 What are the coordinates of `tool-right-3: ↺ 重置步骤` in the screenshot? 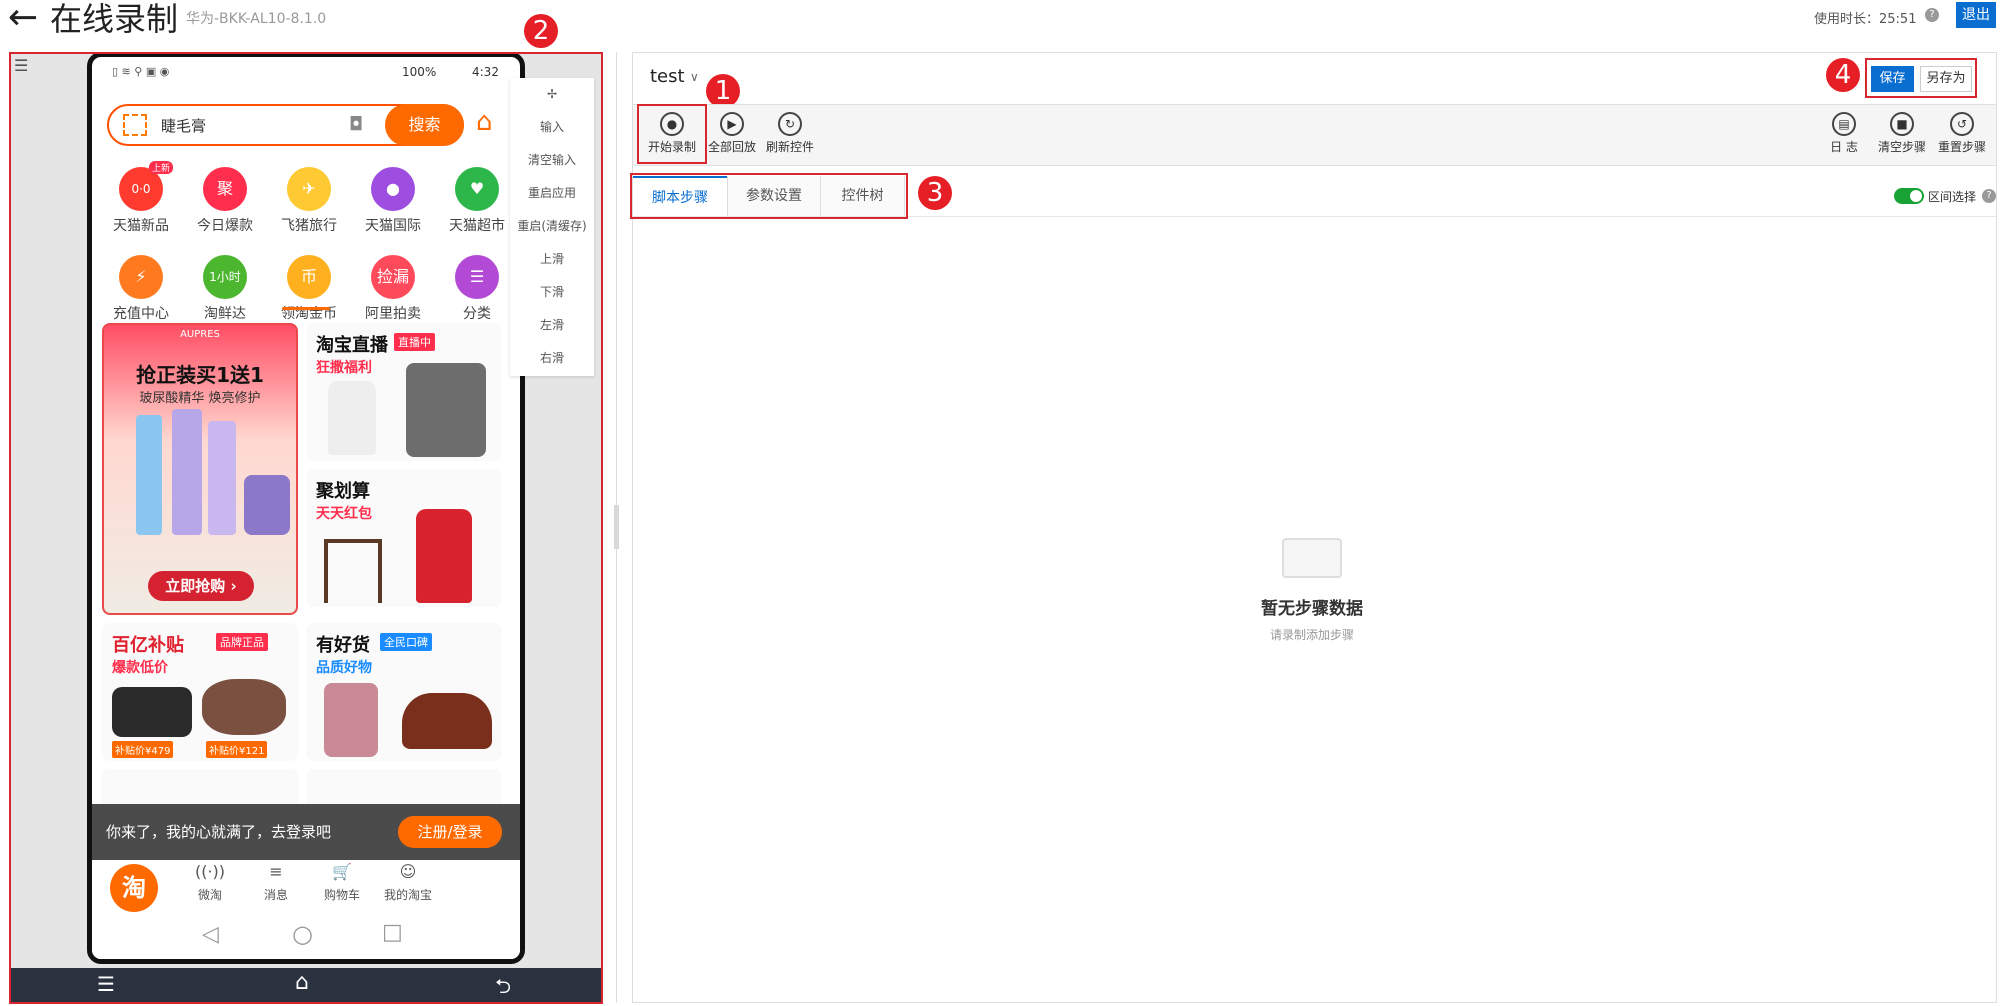 It's located at (1962, 133).